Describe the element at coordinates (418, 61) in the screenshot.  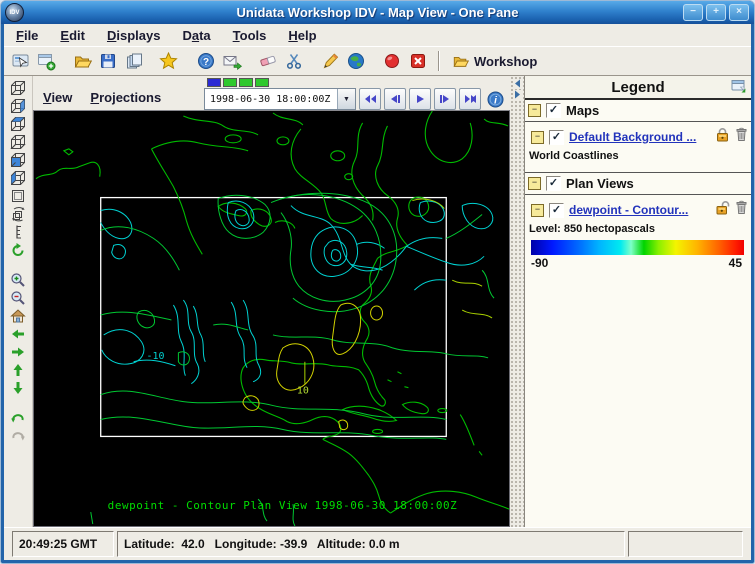
I see `exit-icon` at that location.